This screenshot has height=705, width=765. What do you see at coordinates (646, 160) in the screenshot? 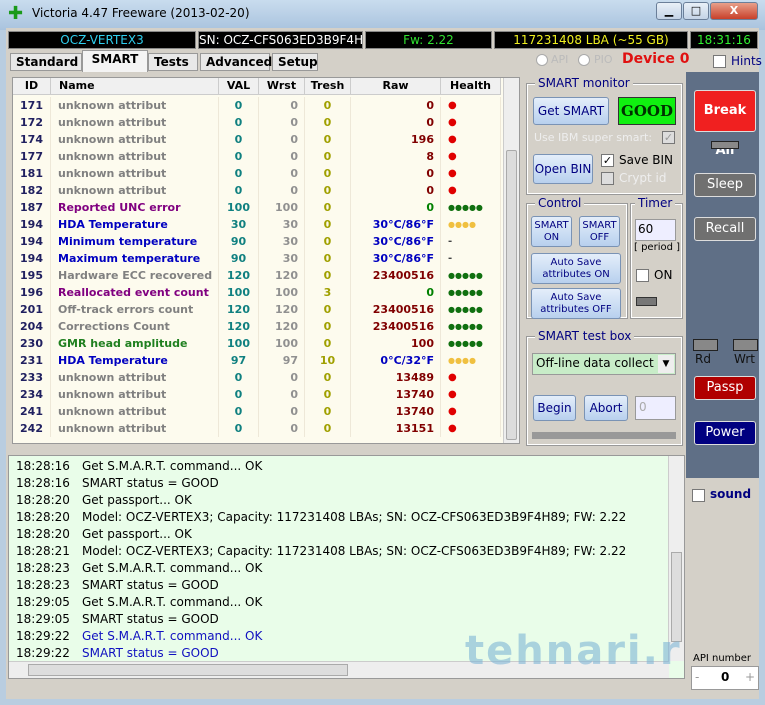
I see `save-bin-label: Save BIN` at bounding box center [646, 160].